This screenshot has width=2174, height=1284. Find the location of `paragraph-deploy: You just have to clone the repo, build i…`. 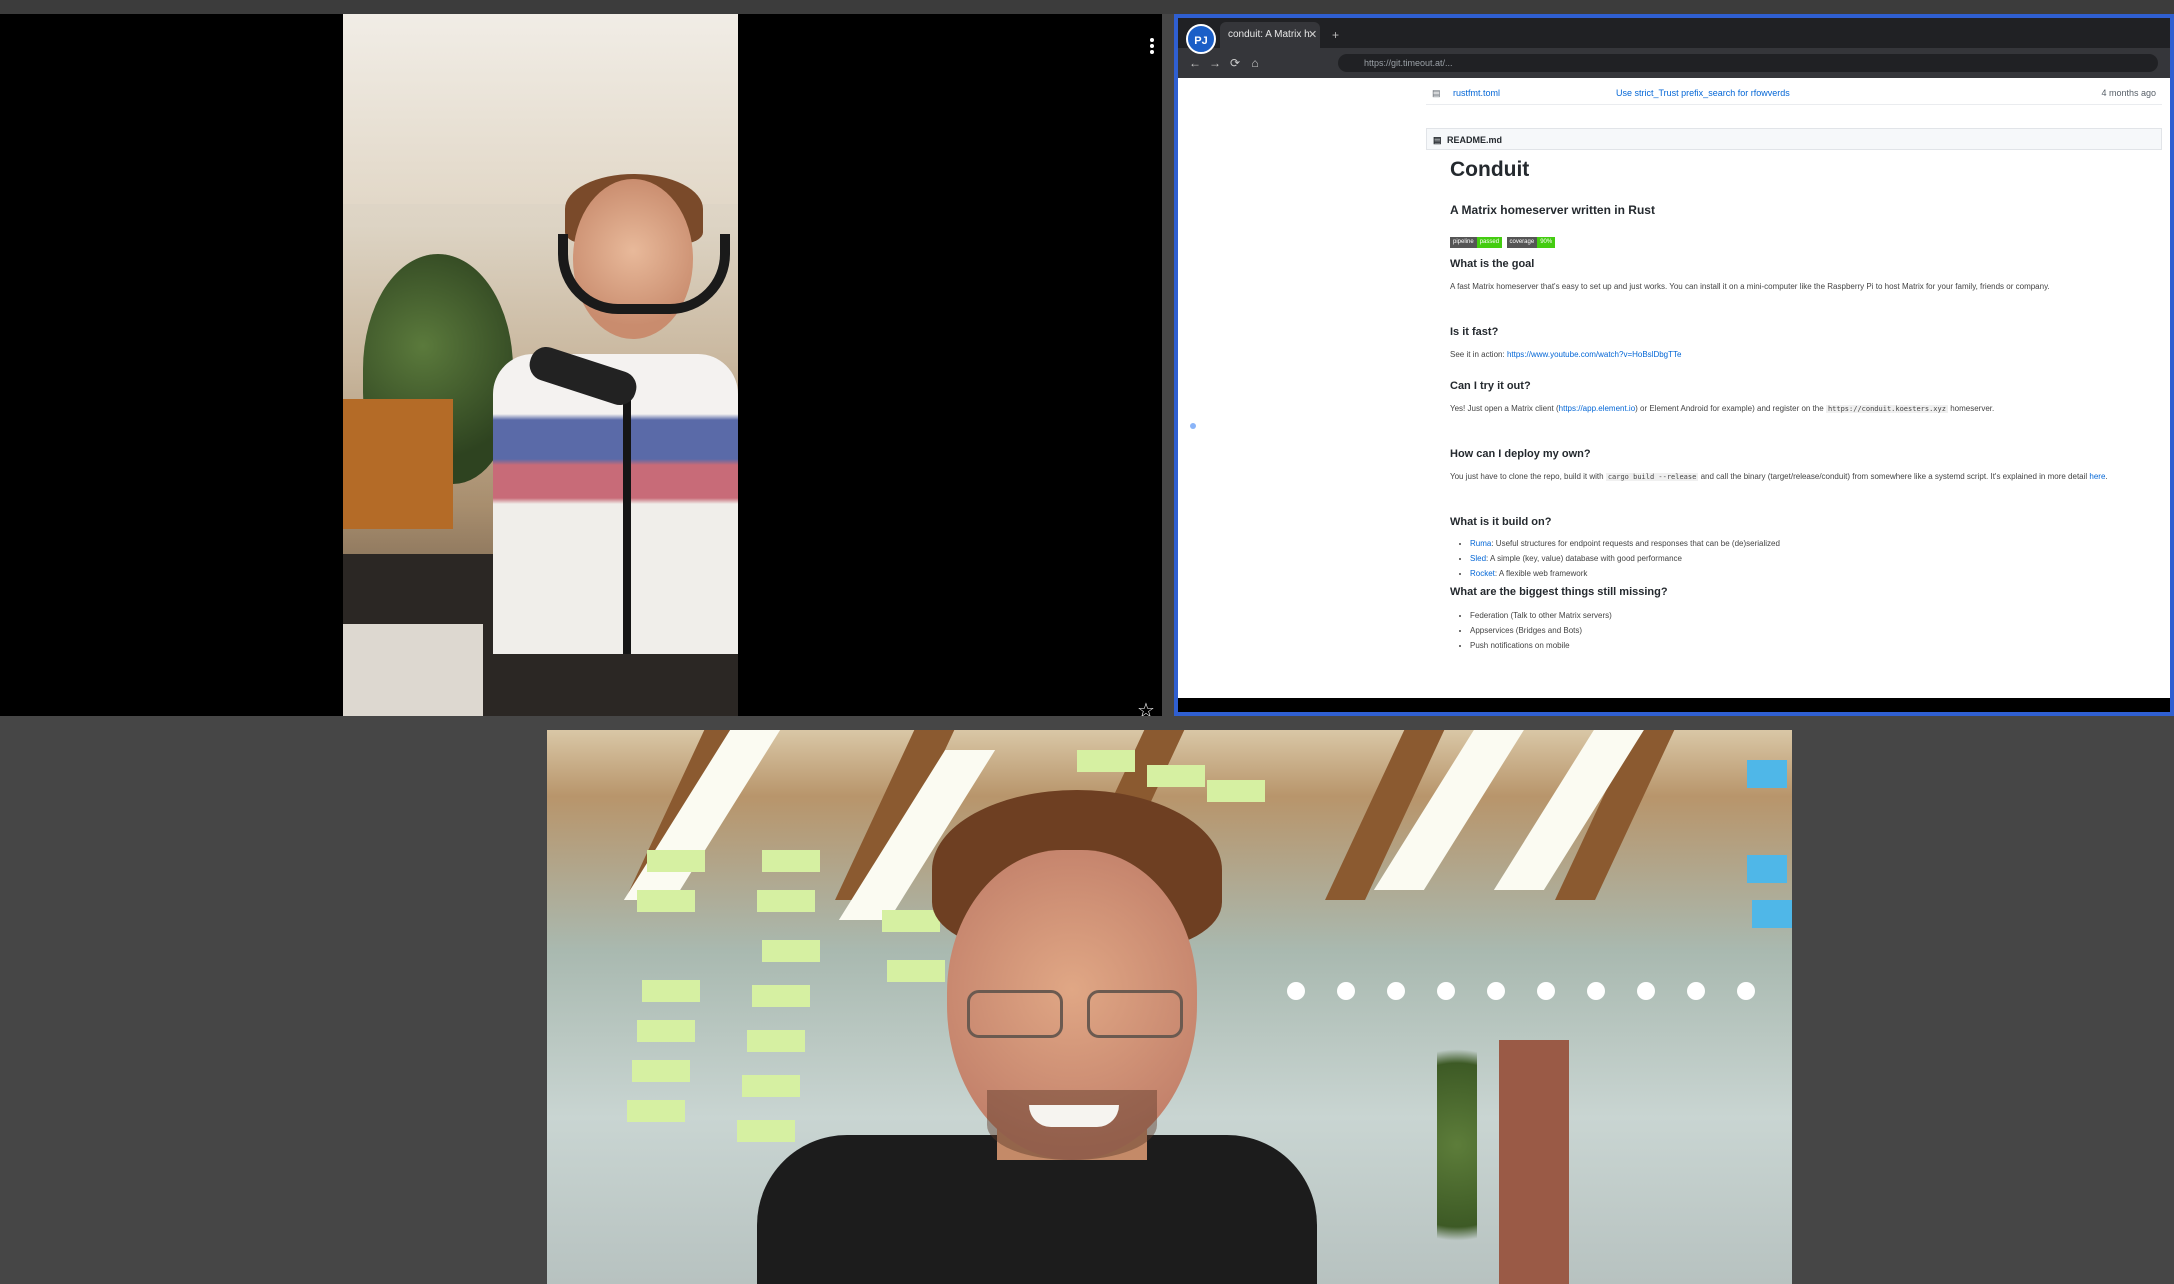

paragraph-deploy: You just have to clone the repo, build i… is located at coordinates (1779, 476).